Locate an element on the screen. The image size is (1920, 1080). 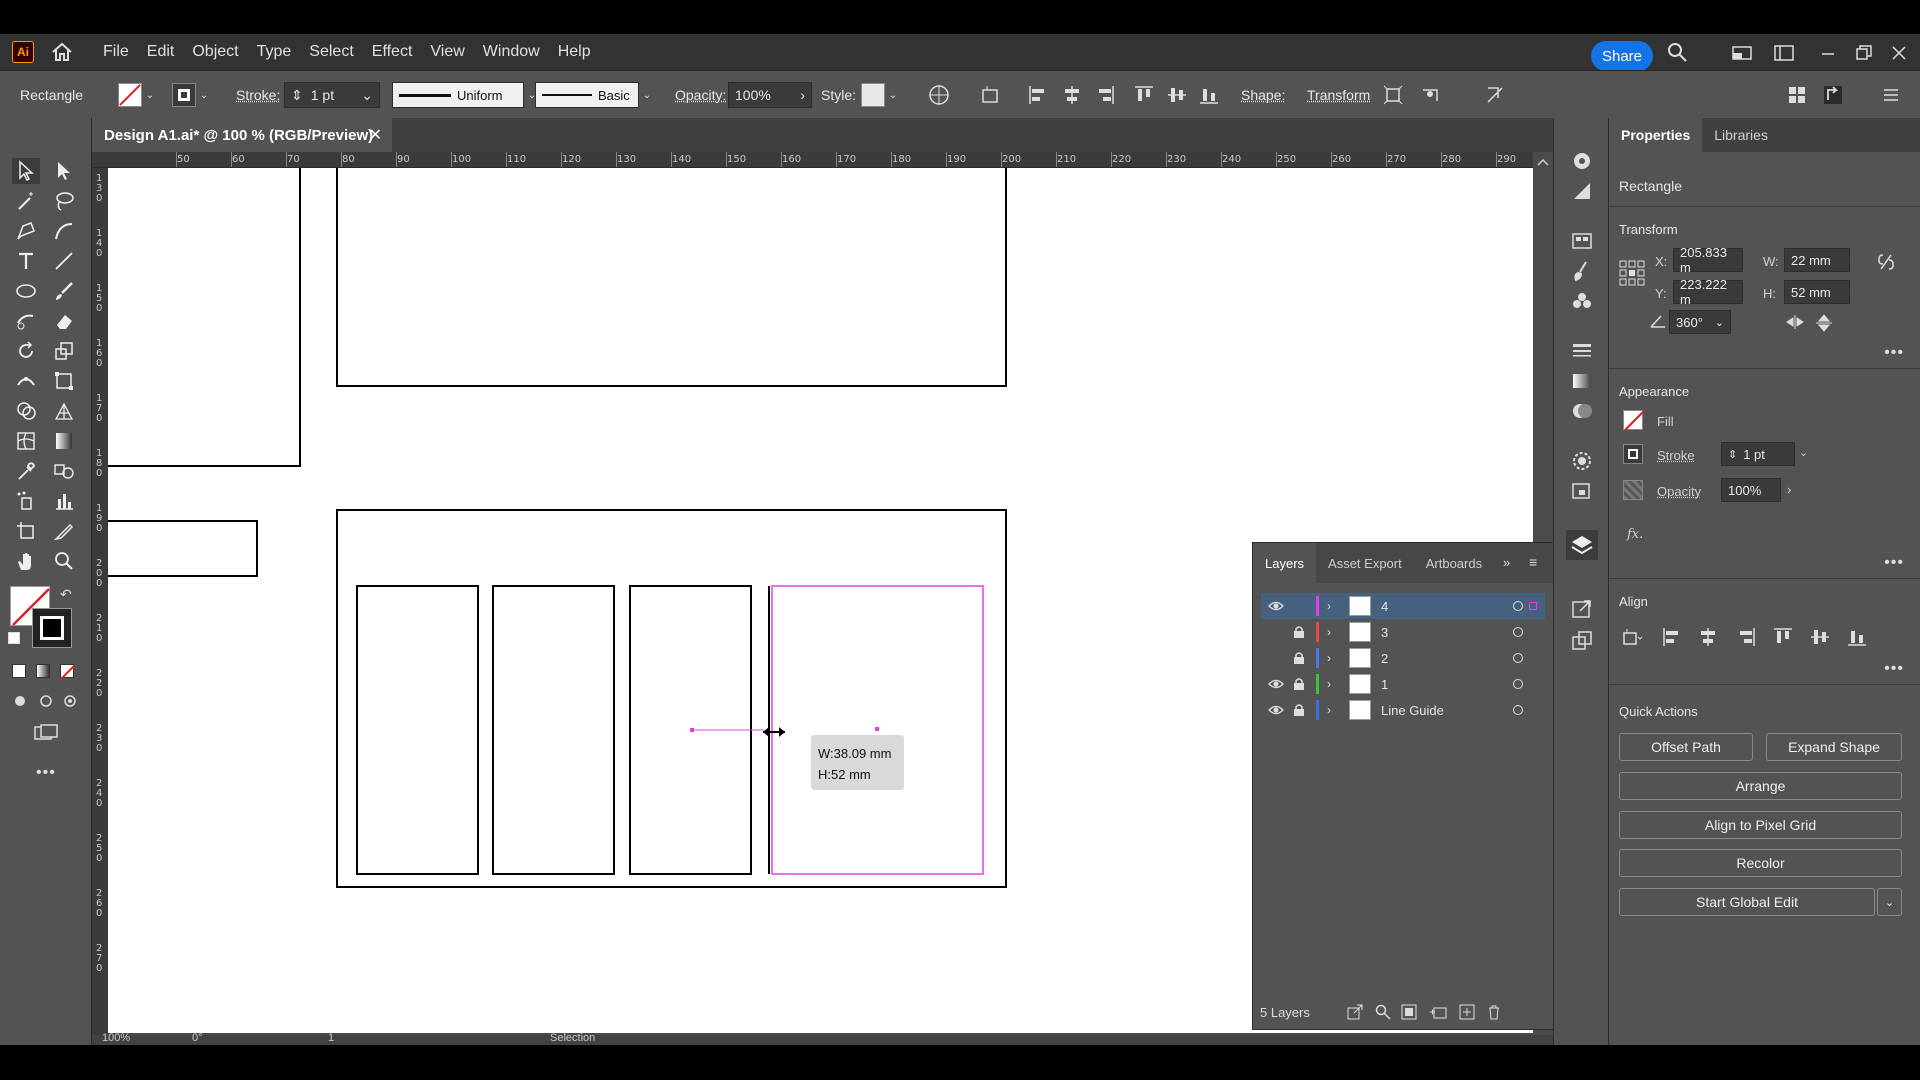
share-button: Share is located at coordinates (1622, 56).